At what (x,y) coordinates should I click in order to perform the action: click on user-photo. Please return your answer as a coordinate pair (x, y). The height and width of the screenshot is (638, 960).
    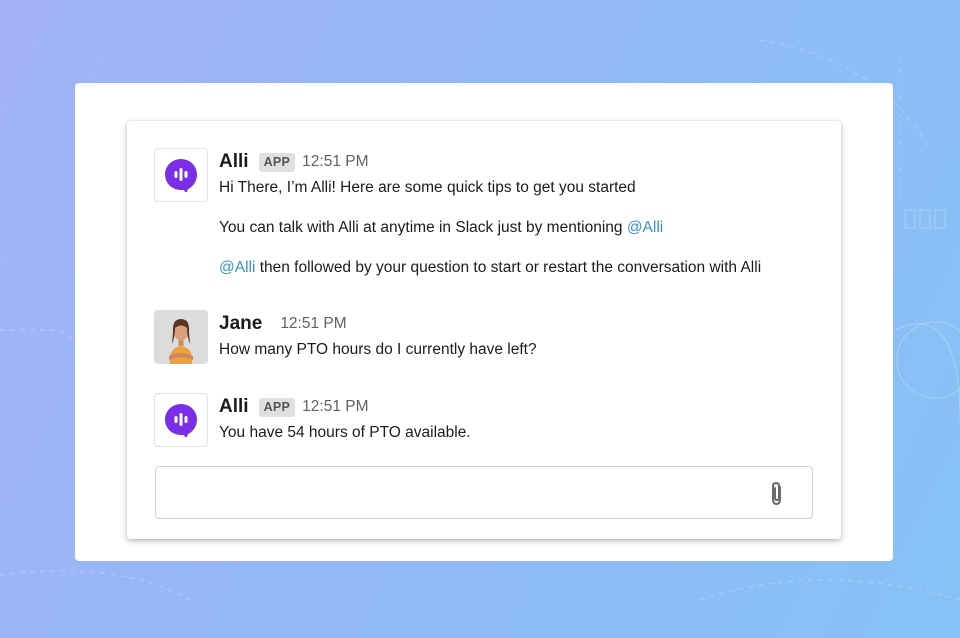
    Looking at the image, I should click on (181, 337).